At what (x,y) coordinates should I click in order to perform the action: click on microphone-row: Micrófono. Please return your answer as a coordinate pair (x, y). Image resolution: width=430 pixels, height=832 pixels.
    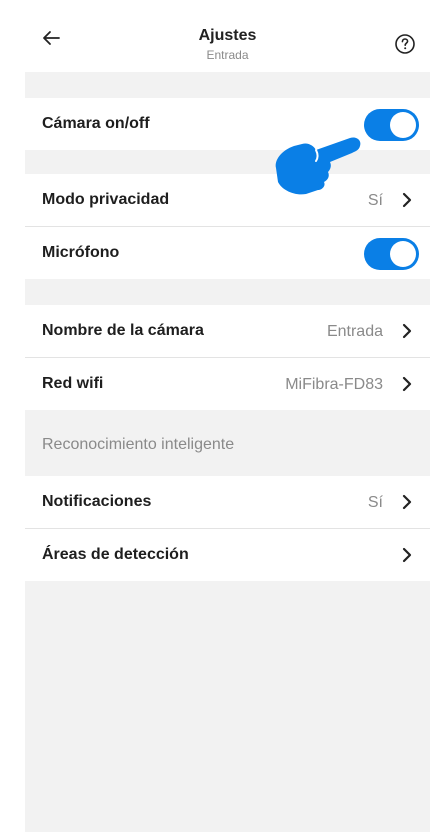
    Looking at the image, I should click on (227, 253).